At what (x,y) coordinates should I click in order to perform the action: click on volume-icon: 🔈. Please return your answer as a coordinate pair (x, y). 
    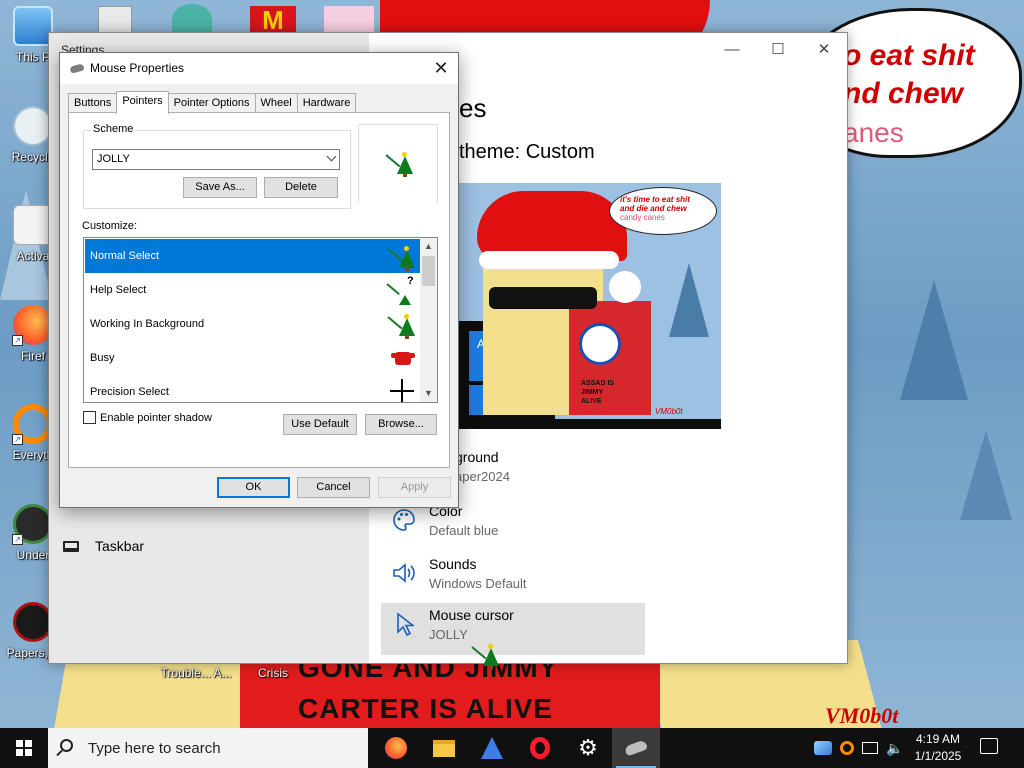
    Looking at the image, I should click on (894, 748).